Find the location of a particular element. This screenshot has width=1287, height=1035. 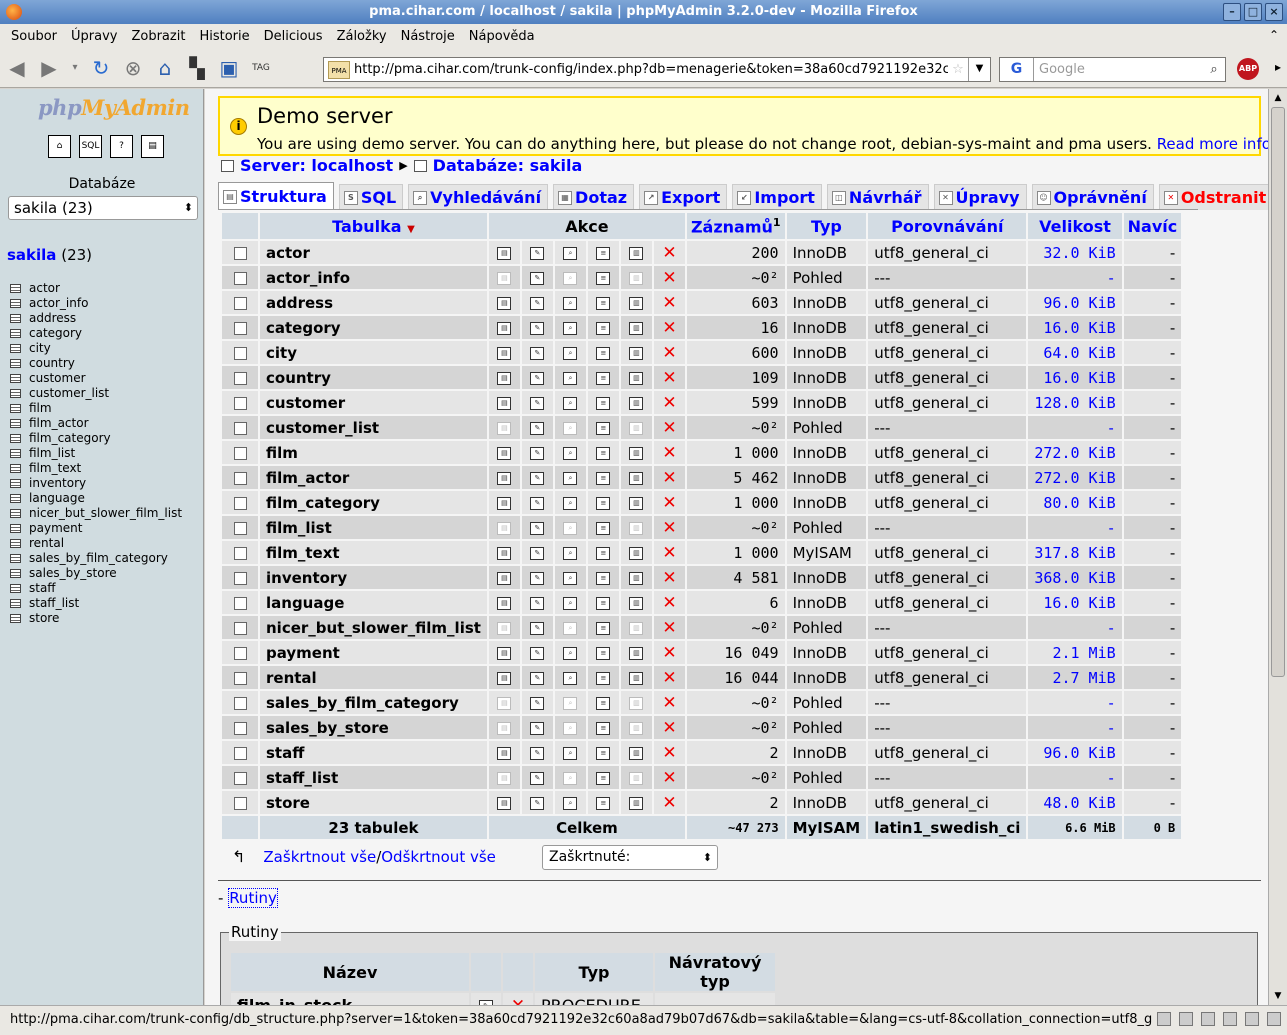

menubar-overflow-icon: ⌃ is located at coordinates (1276, 35).